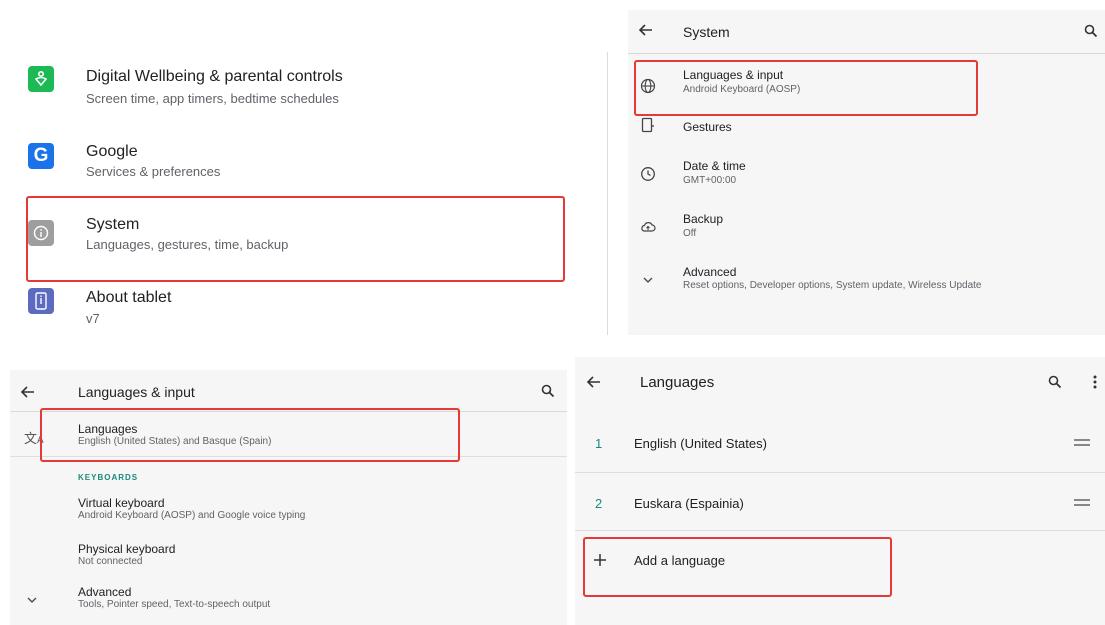  I want to click on physical-keyboard-item: Physical keyboard Not connected, so click(288, 554).